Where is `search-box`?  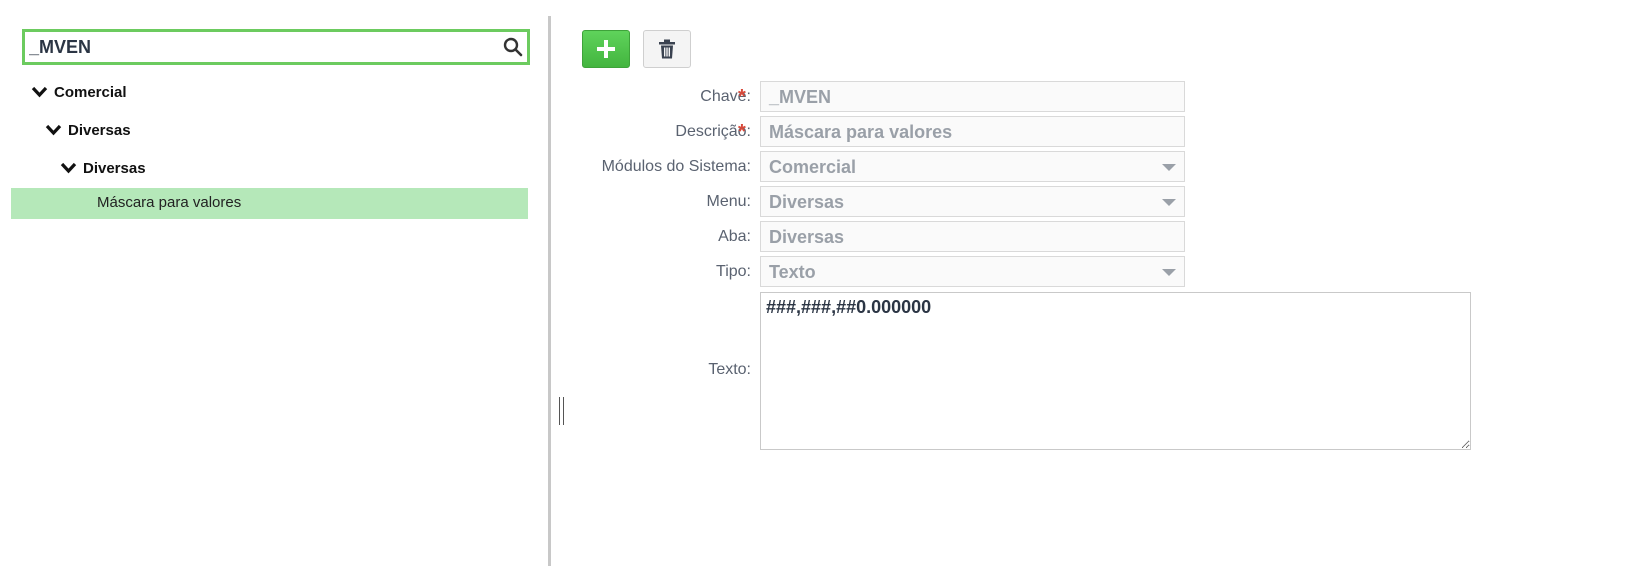
search-box is located at coordinates (276, 47).